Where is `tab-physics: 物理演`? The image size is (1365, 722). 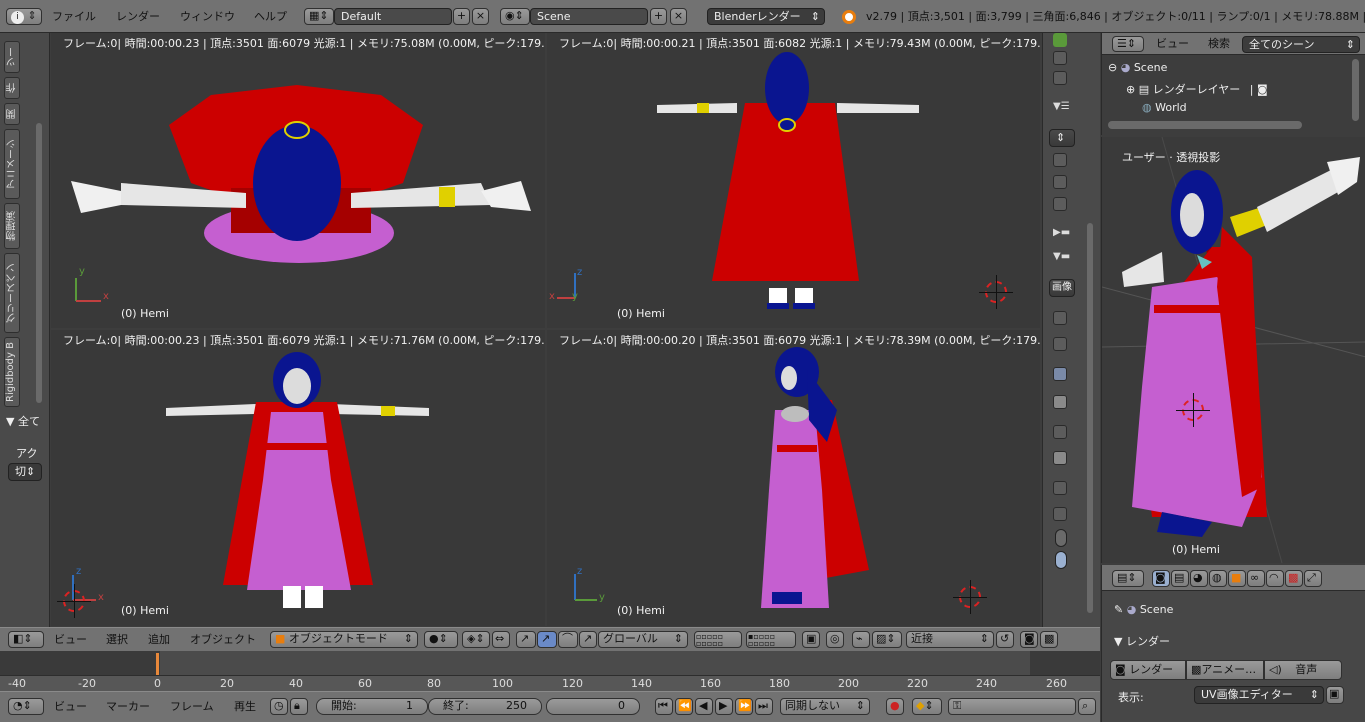 tab-physics: 物理演 is located at coordinates (12, 226).